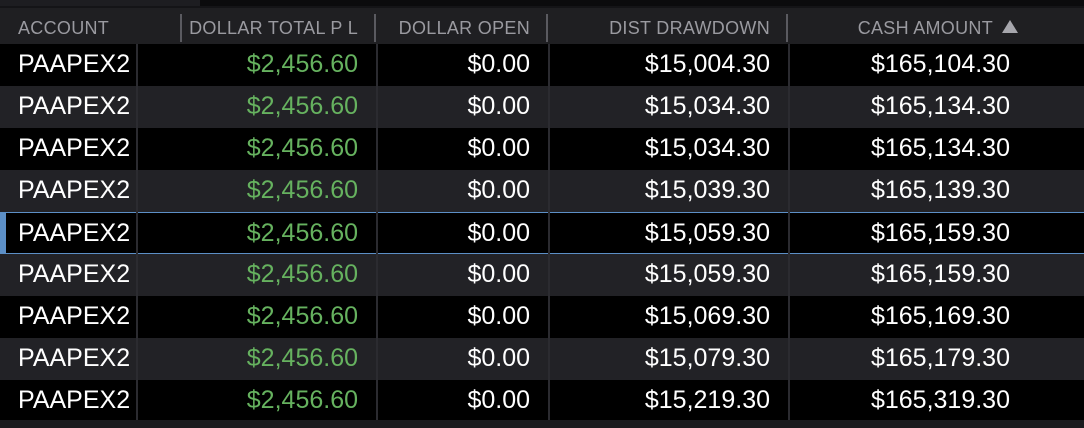 This screenshot has height=428, width=1084. I want to click on cash-amount-cell: $165,169.30, so click(940, 316).